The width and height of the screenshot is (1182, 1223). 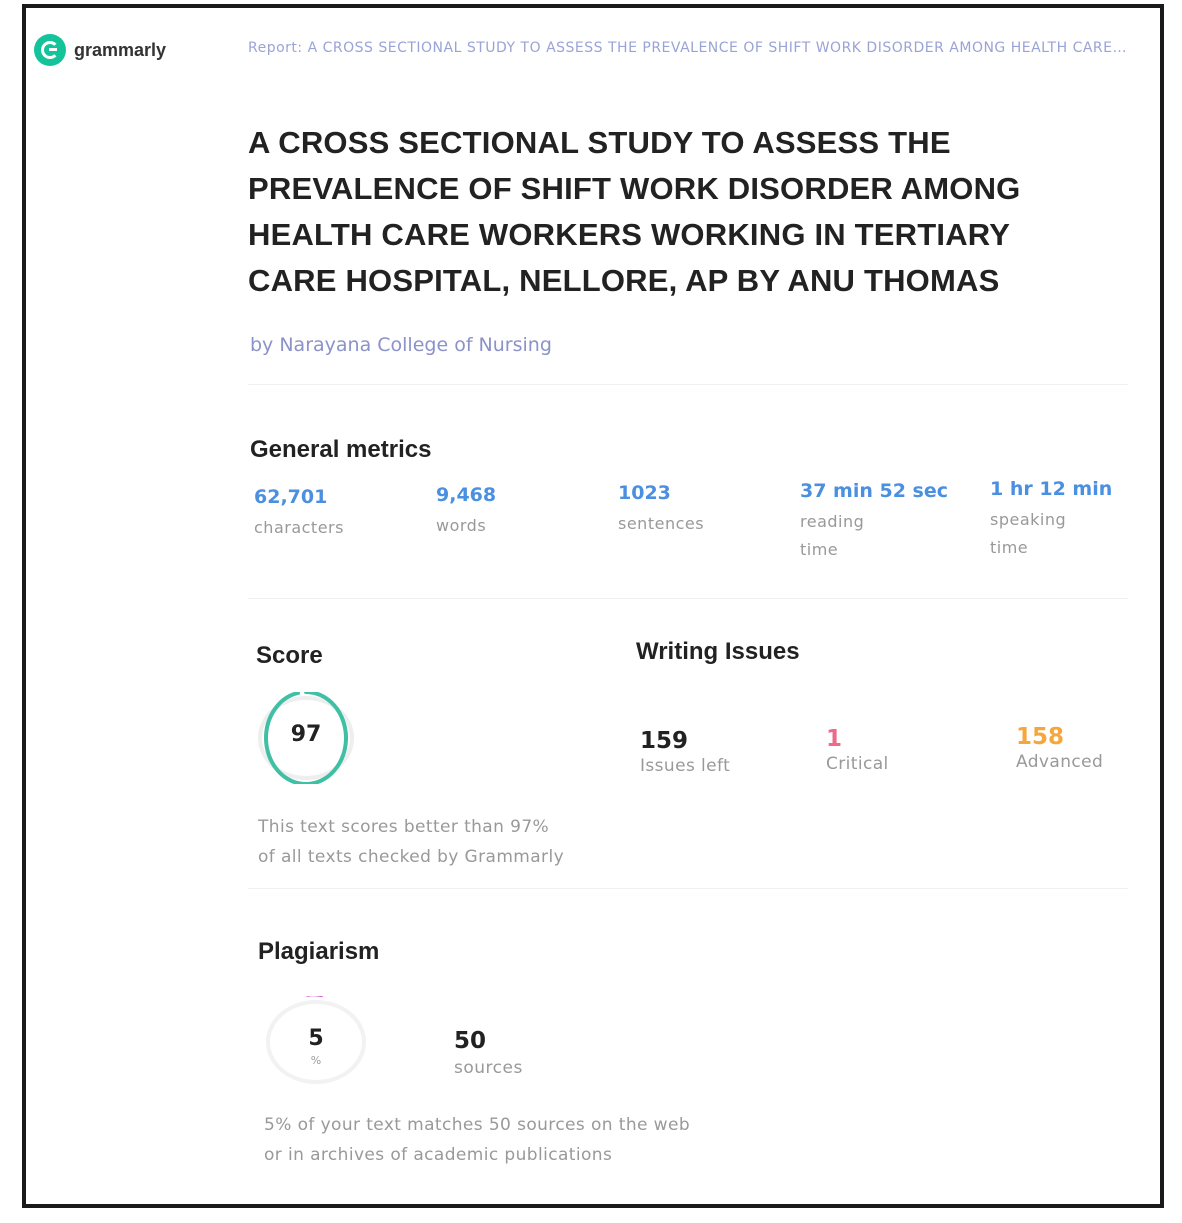 I want to click on metric-label: characters, so click(x=299, y=527).